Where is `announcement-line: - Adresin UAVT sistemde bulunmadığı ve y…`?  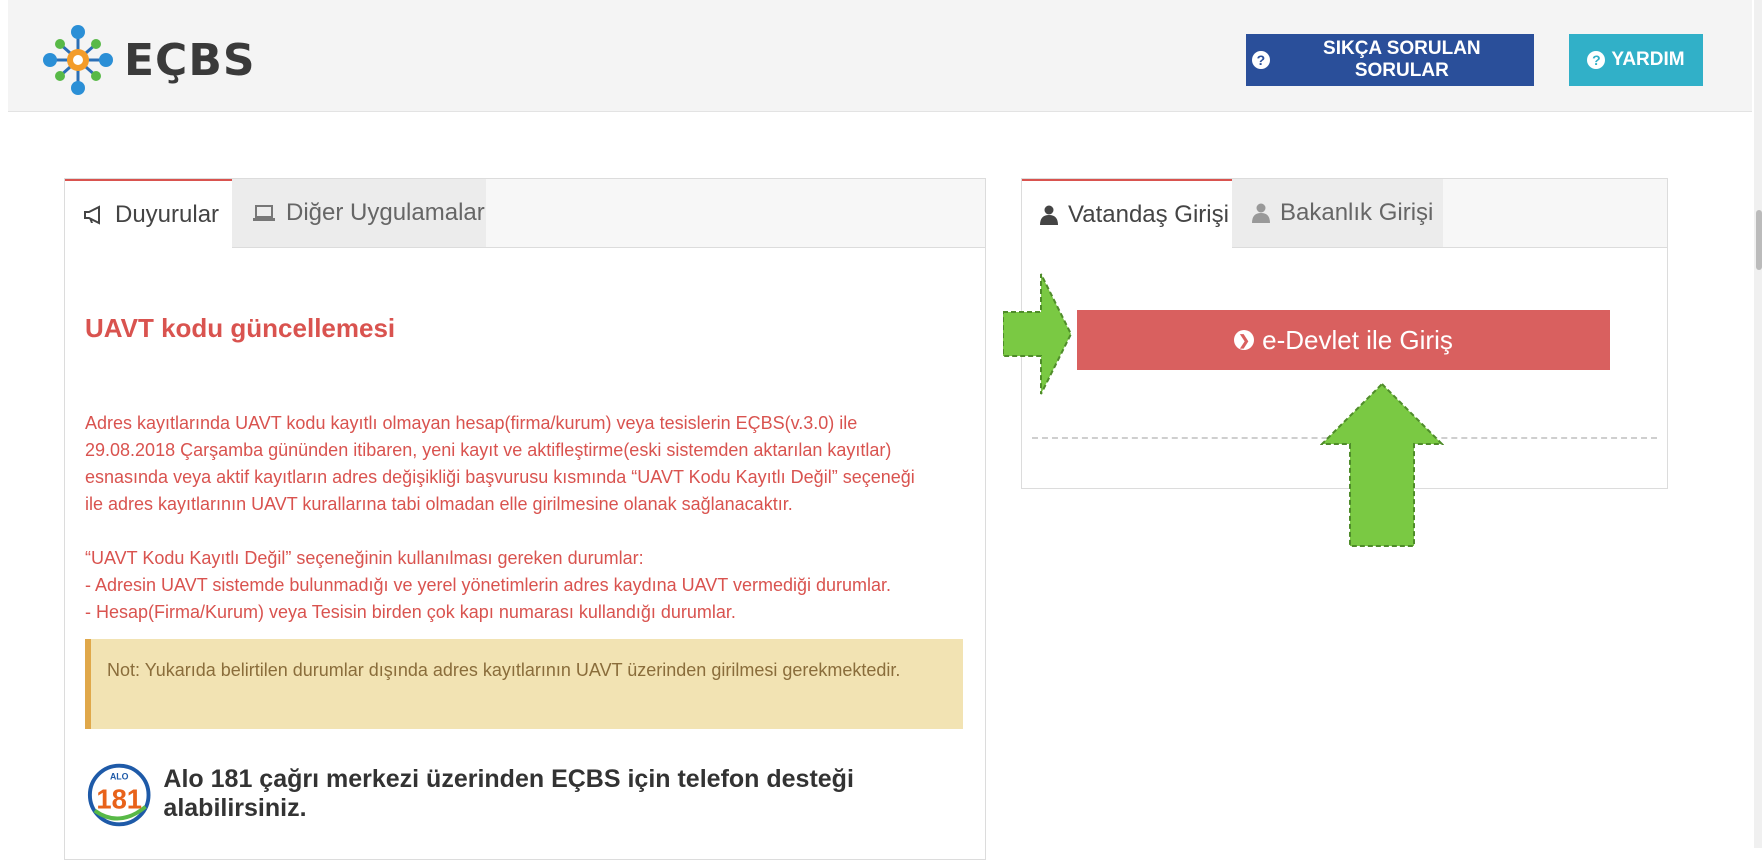 announcement-line: - Adresin UAVT sistemde bulunmadığı ve y… is located at coordinates (488, 585).